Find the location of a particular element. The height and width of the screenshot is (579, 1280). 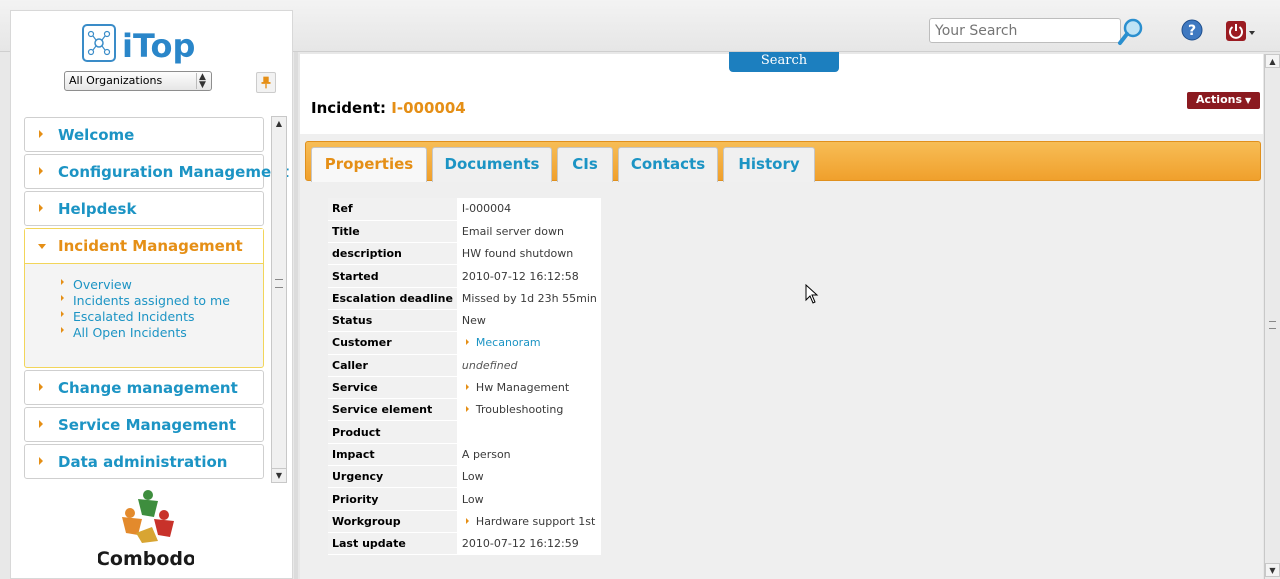

itop-logo: iTop is located at coordinates (138, 44).